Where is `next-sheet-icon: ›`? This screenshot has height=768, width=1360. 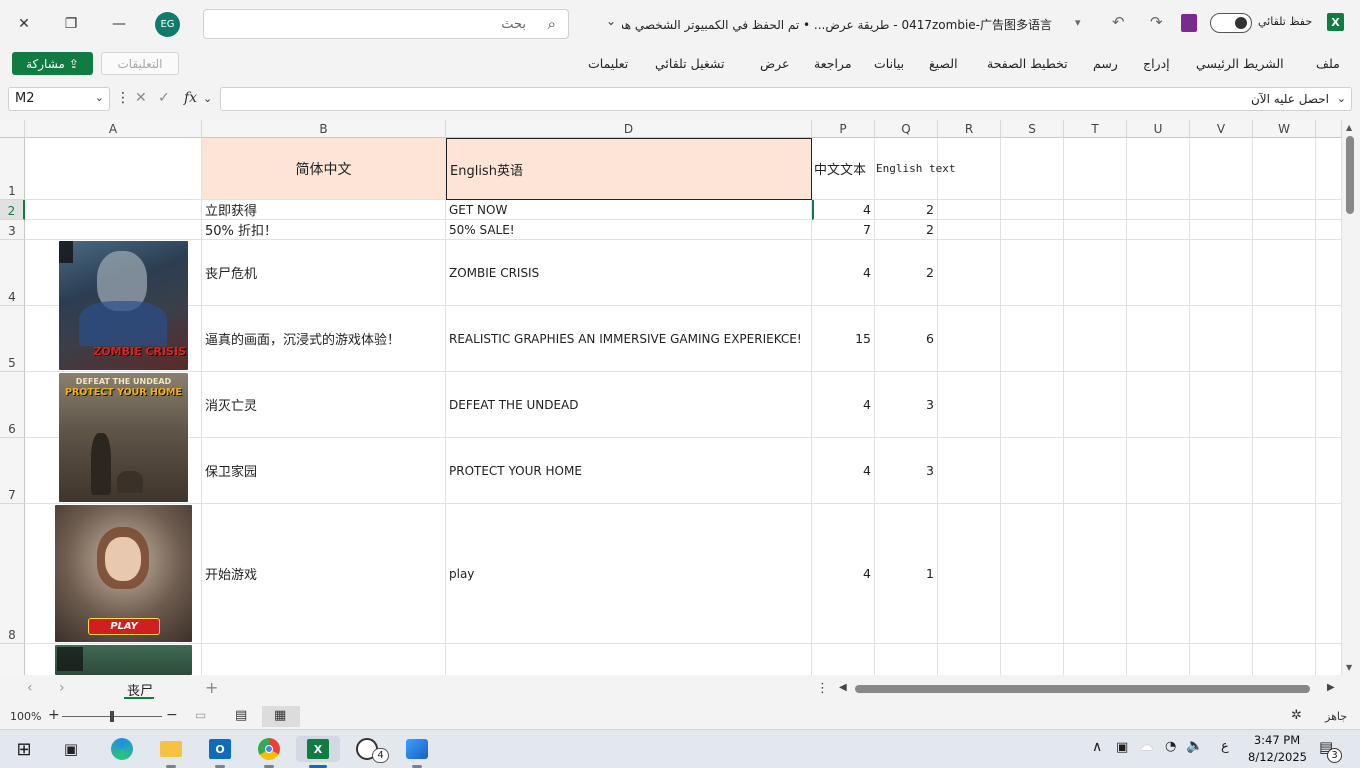 next-sheet-icon: › is located at coordinates (62, 688).